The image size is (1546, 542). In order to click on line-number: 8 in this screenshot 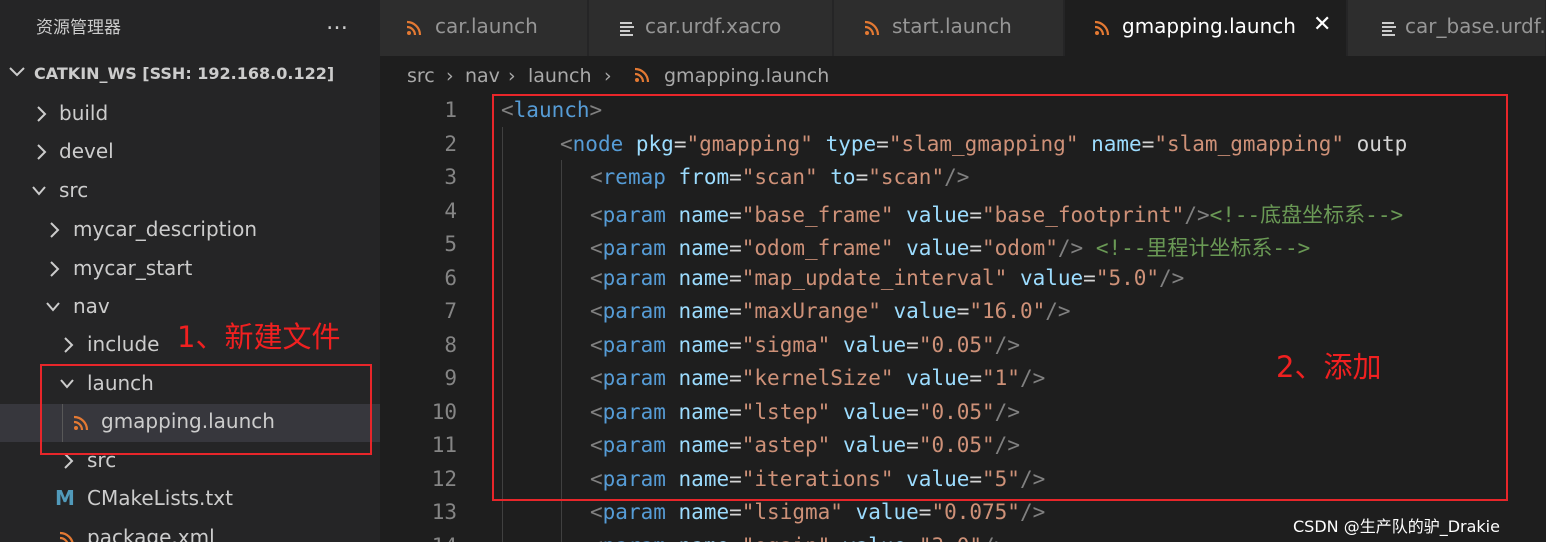, I will do `click(450, 344)`.